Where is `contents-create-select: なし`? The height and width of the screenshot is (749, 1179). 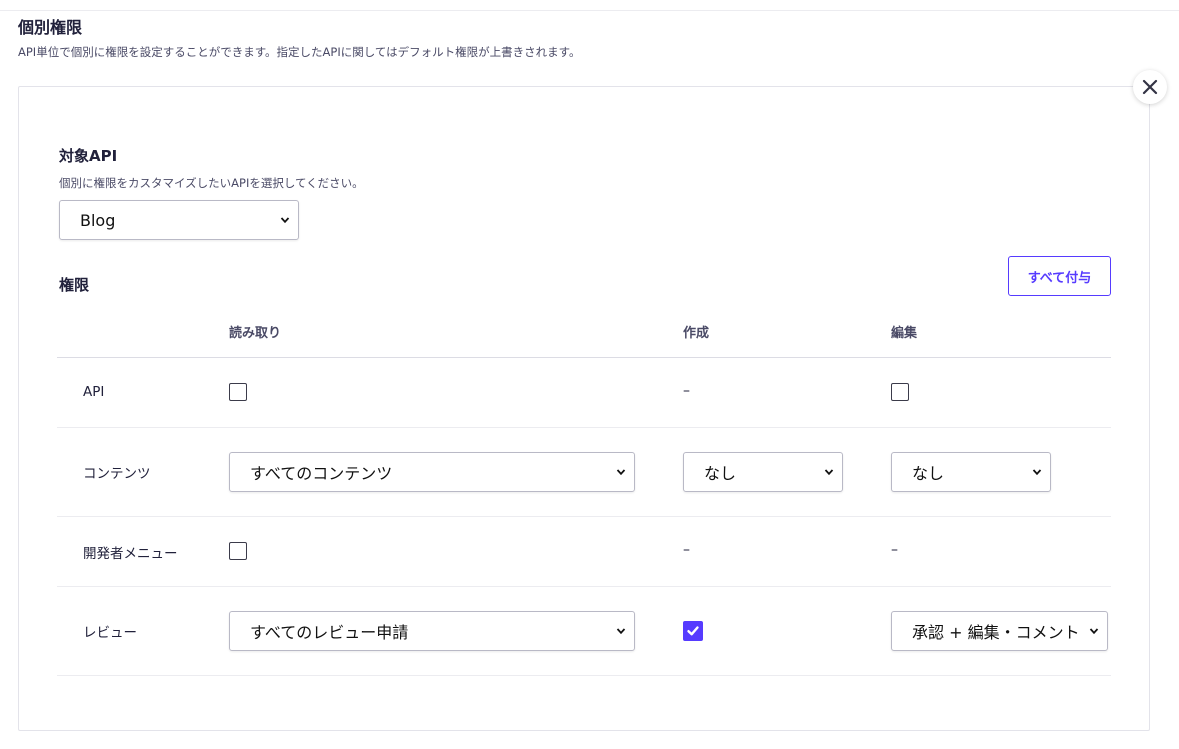
contents-create-select: なし is located at coordinates (763, 472).